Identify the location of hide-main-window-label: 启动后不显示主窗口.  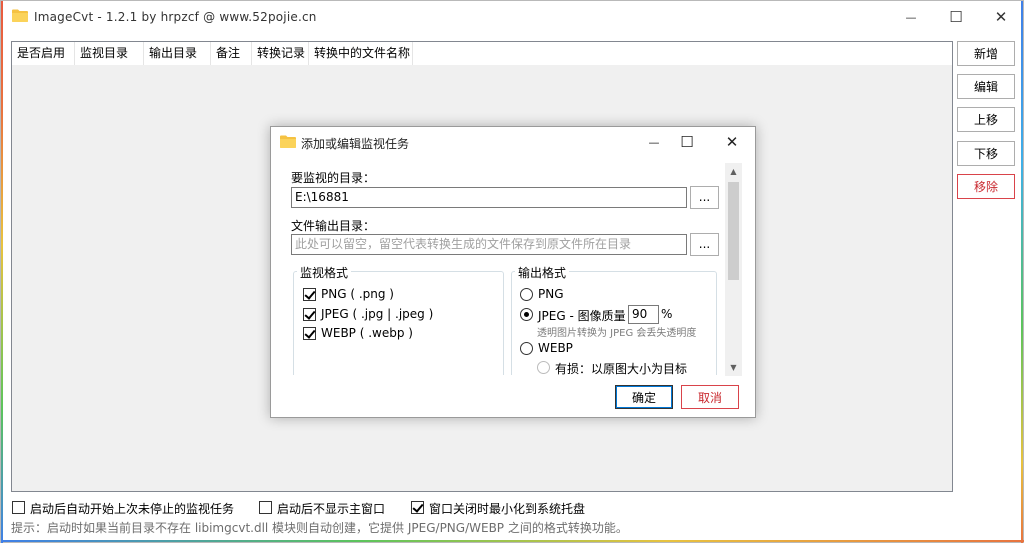
(331, 509).